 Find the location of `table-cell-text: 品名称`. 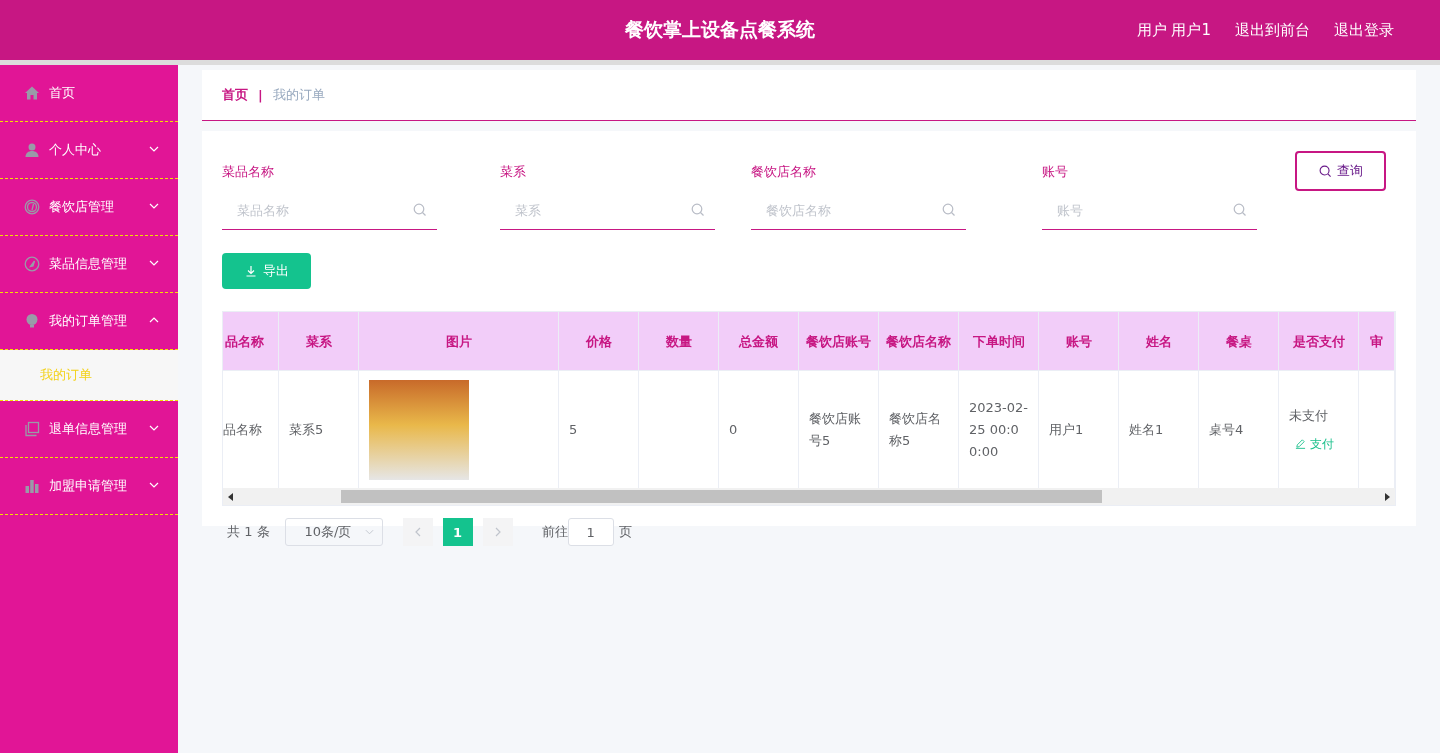

table-cell-text: 品名称 is located at coordinates (242, 429).